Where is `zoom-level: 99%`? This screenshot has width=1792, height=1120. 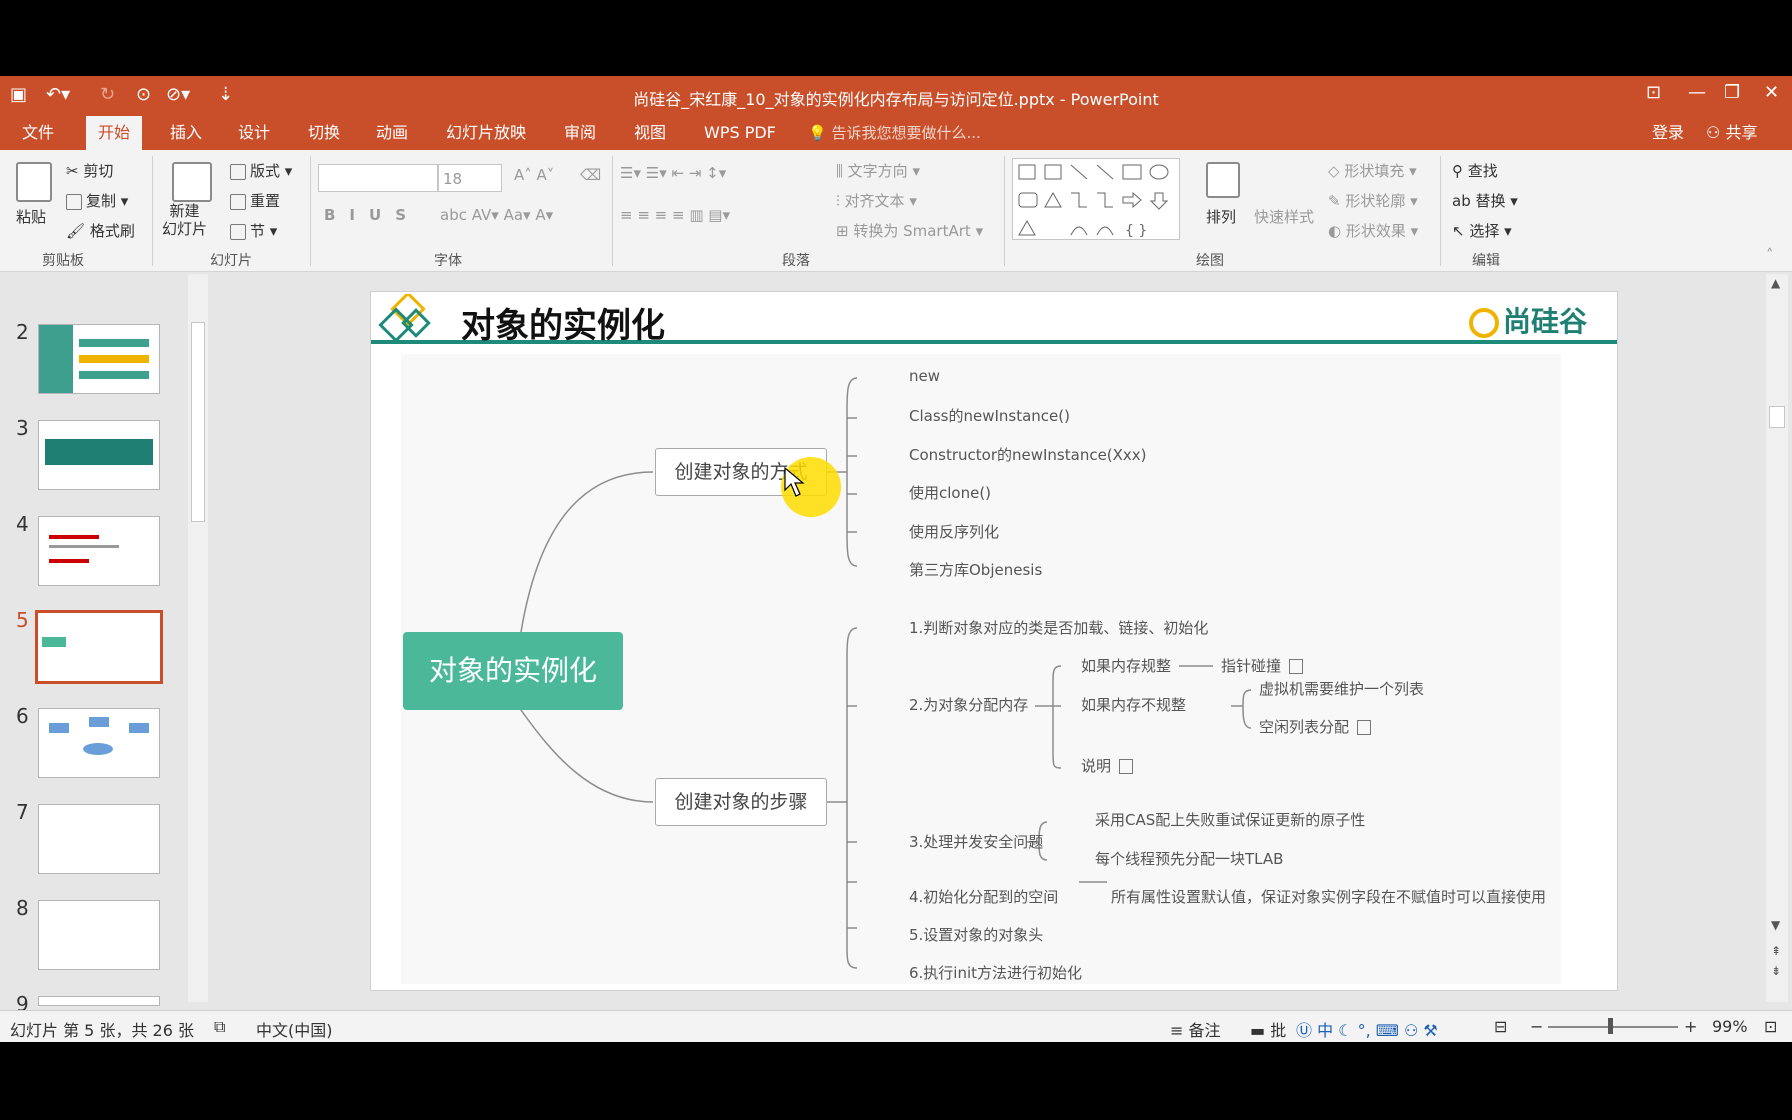 zoom-level: 99% is located at coordinates (1730, 1026).